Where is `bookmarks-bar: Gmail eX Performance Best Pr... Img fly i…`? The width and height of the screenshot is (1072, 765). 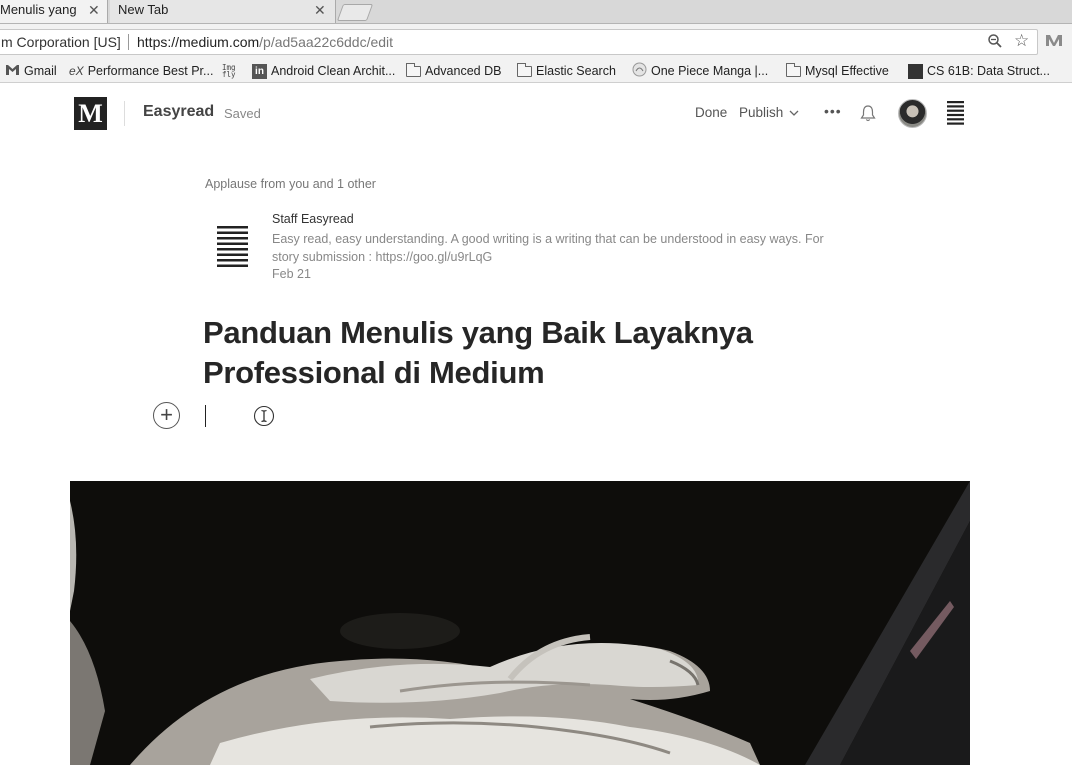
bookmarks-bar: Gmail eX Performance Best Pr... Img fly i… is located at coordinates (536, 71).